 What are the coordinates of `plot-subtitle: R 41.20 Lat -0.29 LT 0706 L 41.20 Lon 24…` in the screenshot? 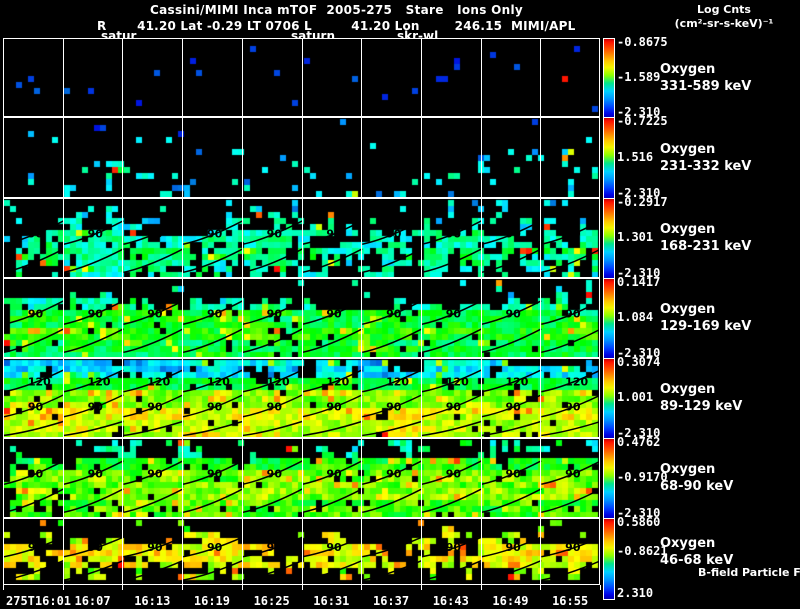 It's located at (336, 26).